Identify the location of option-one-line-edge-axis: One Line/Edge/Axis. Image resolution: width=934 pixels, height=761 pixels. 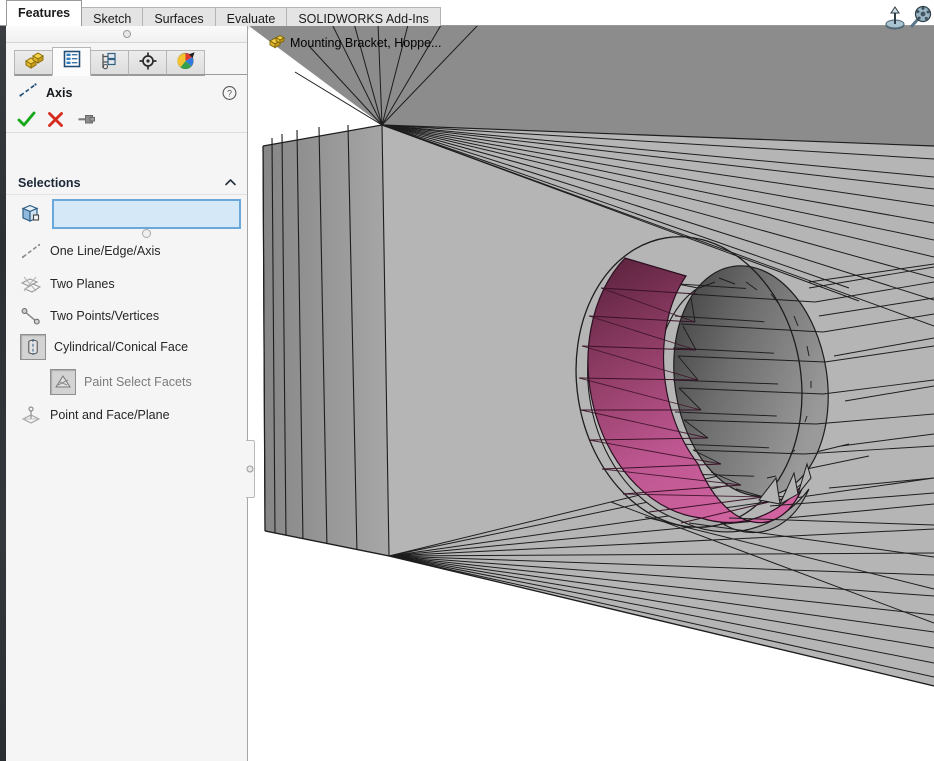
(126, 251).